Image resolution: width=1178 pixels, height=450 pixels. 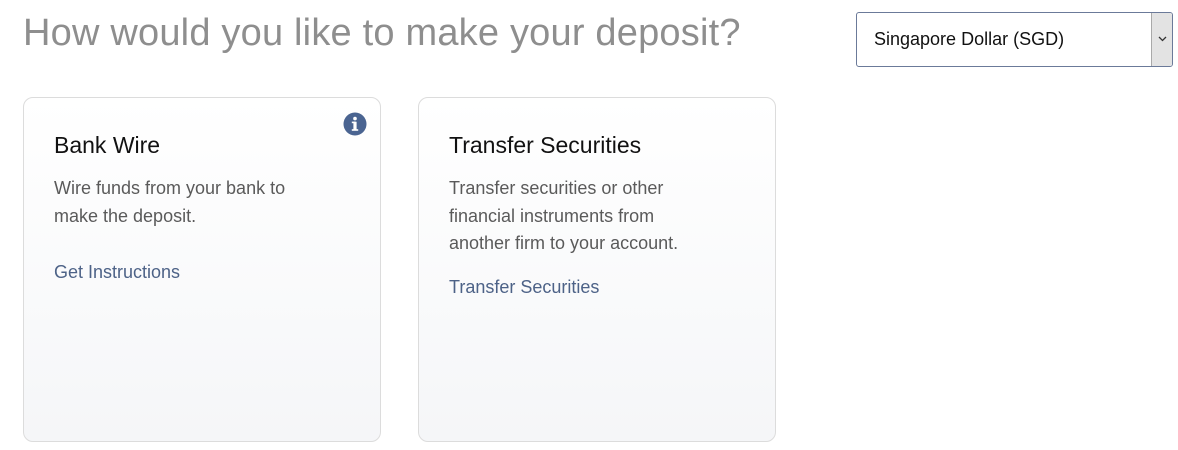 I want to click on currency-select-arrow, so click(x=1161, y=39).